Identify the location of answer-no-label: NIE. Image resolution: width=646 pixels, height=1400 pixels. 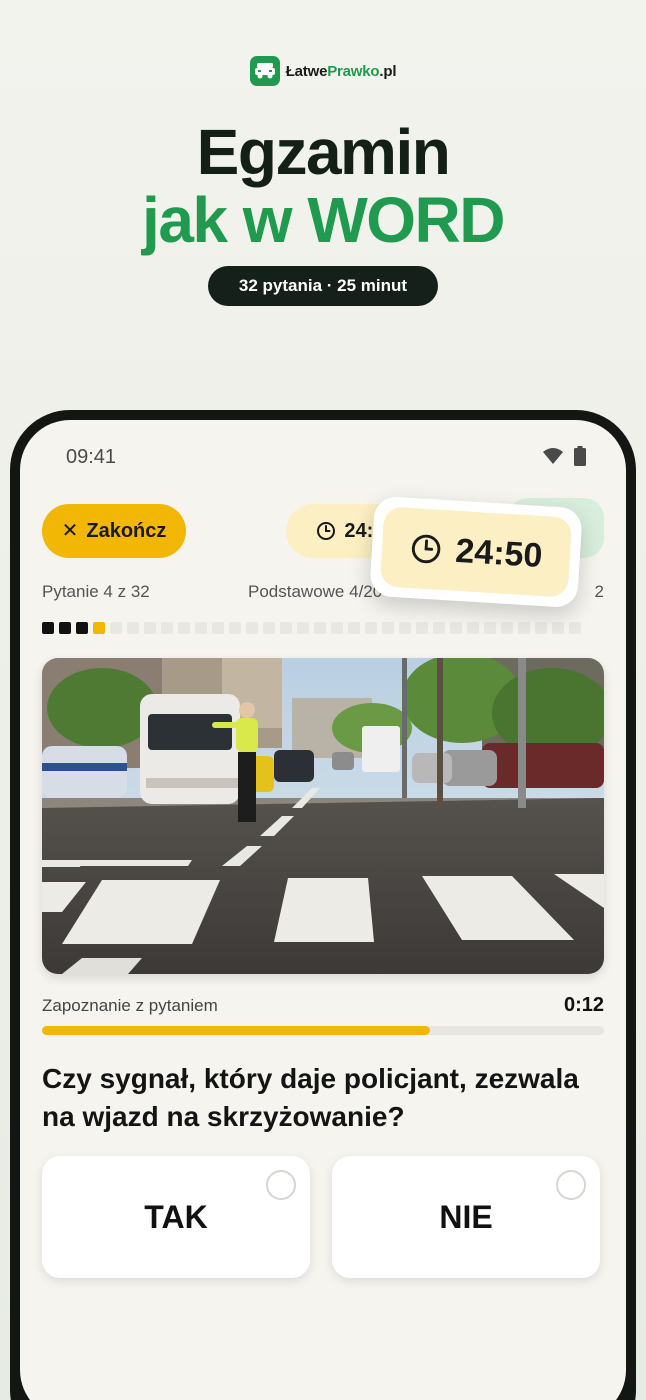
(466, 1216).